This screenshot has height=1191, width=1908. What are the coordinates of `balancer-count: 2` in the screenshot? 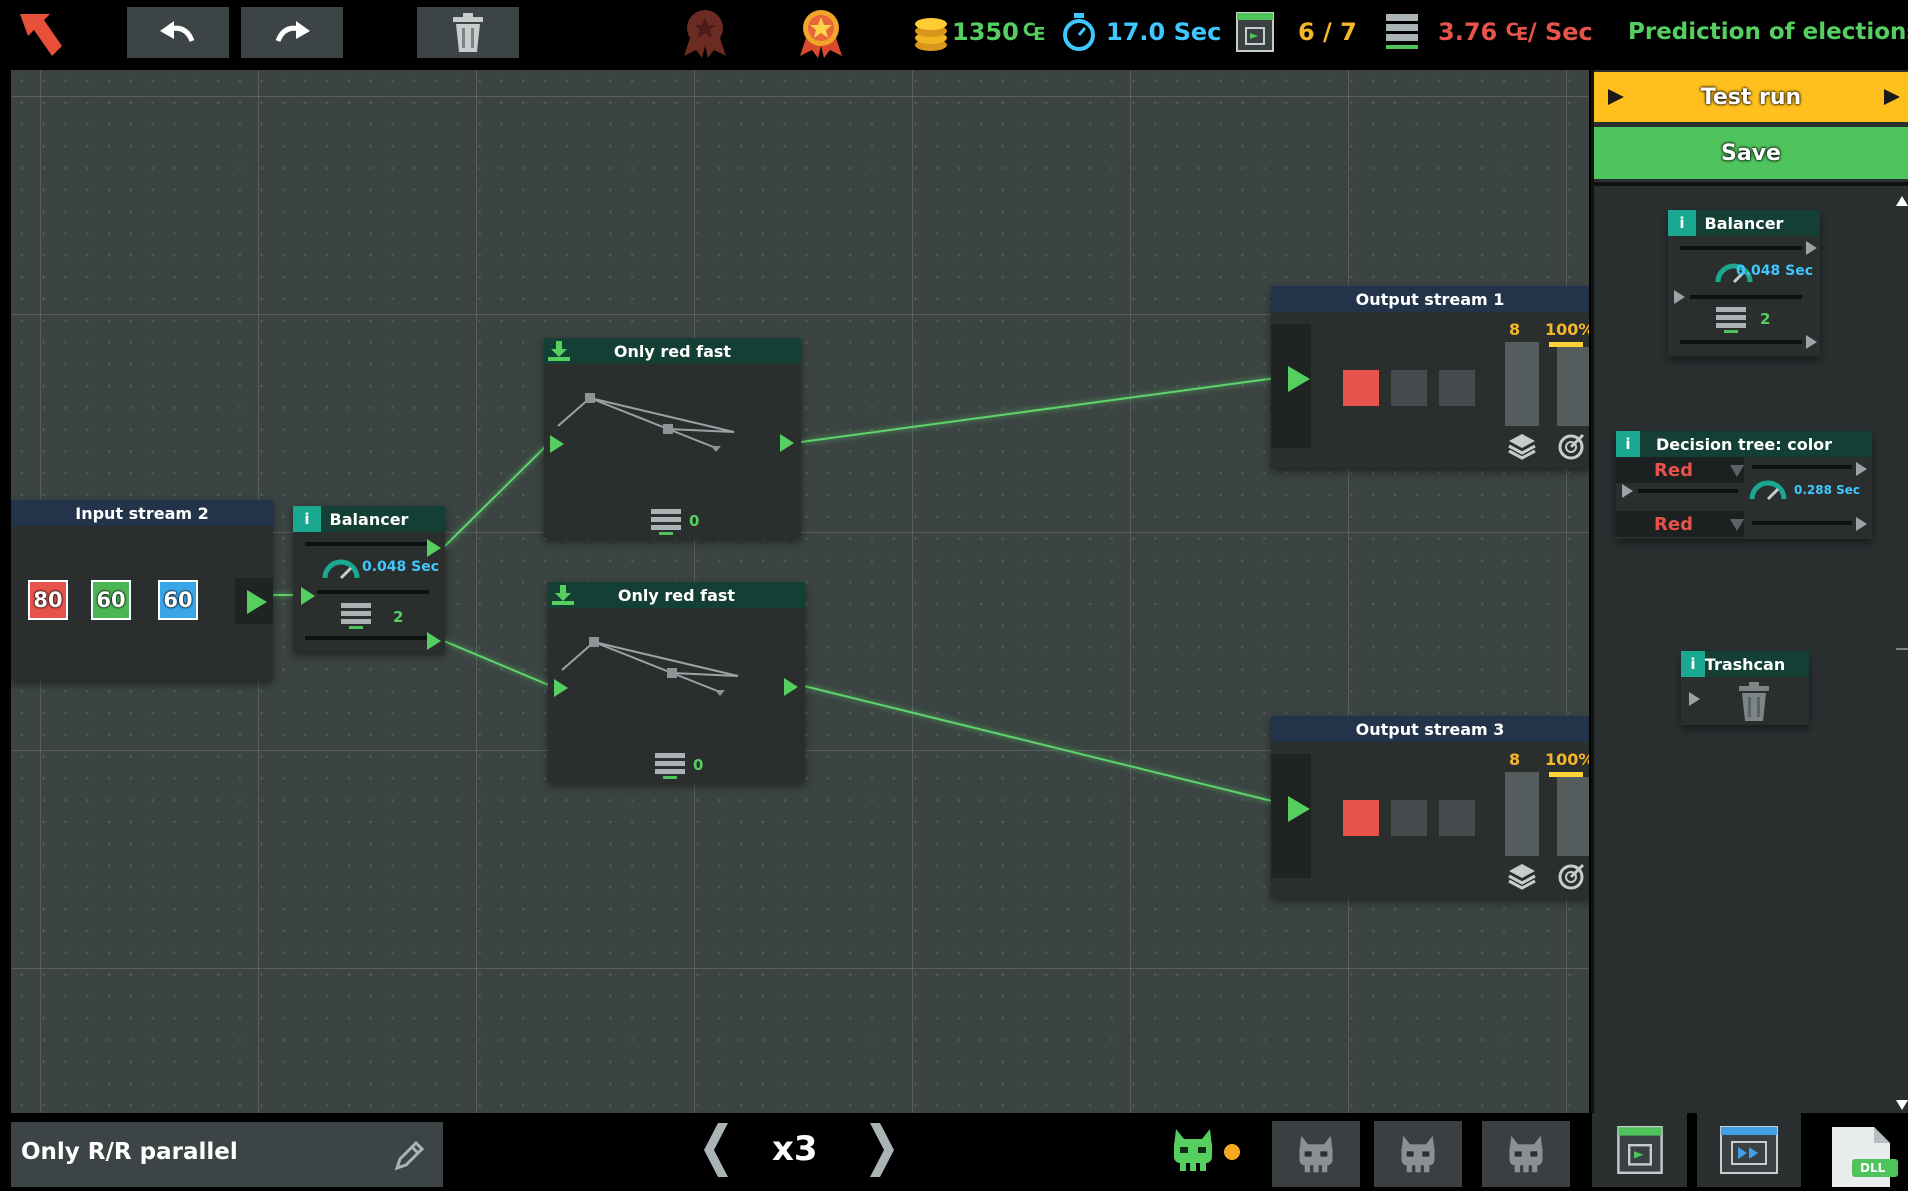 It's located at (398, 617).